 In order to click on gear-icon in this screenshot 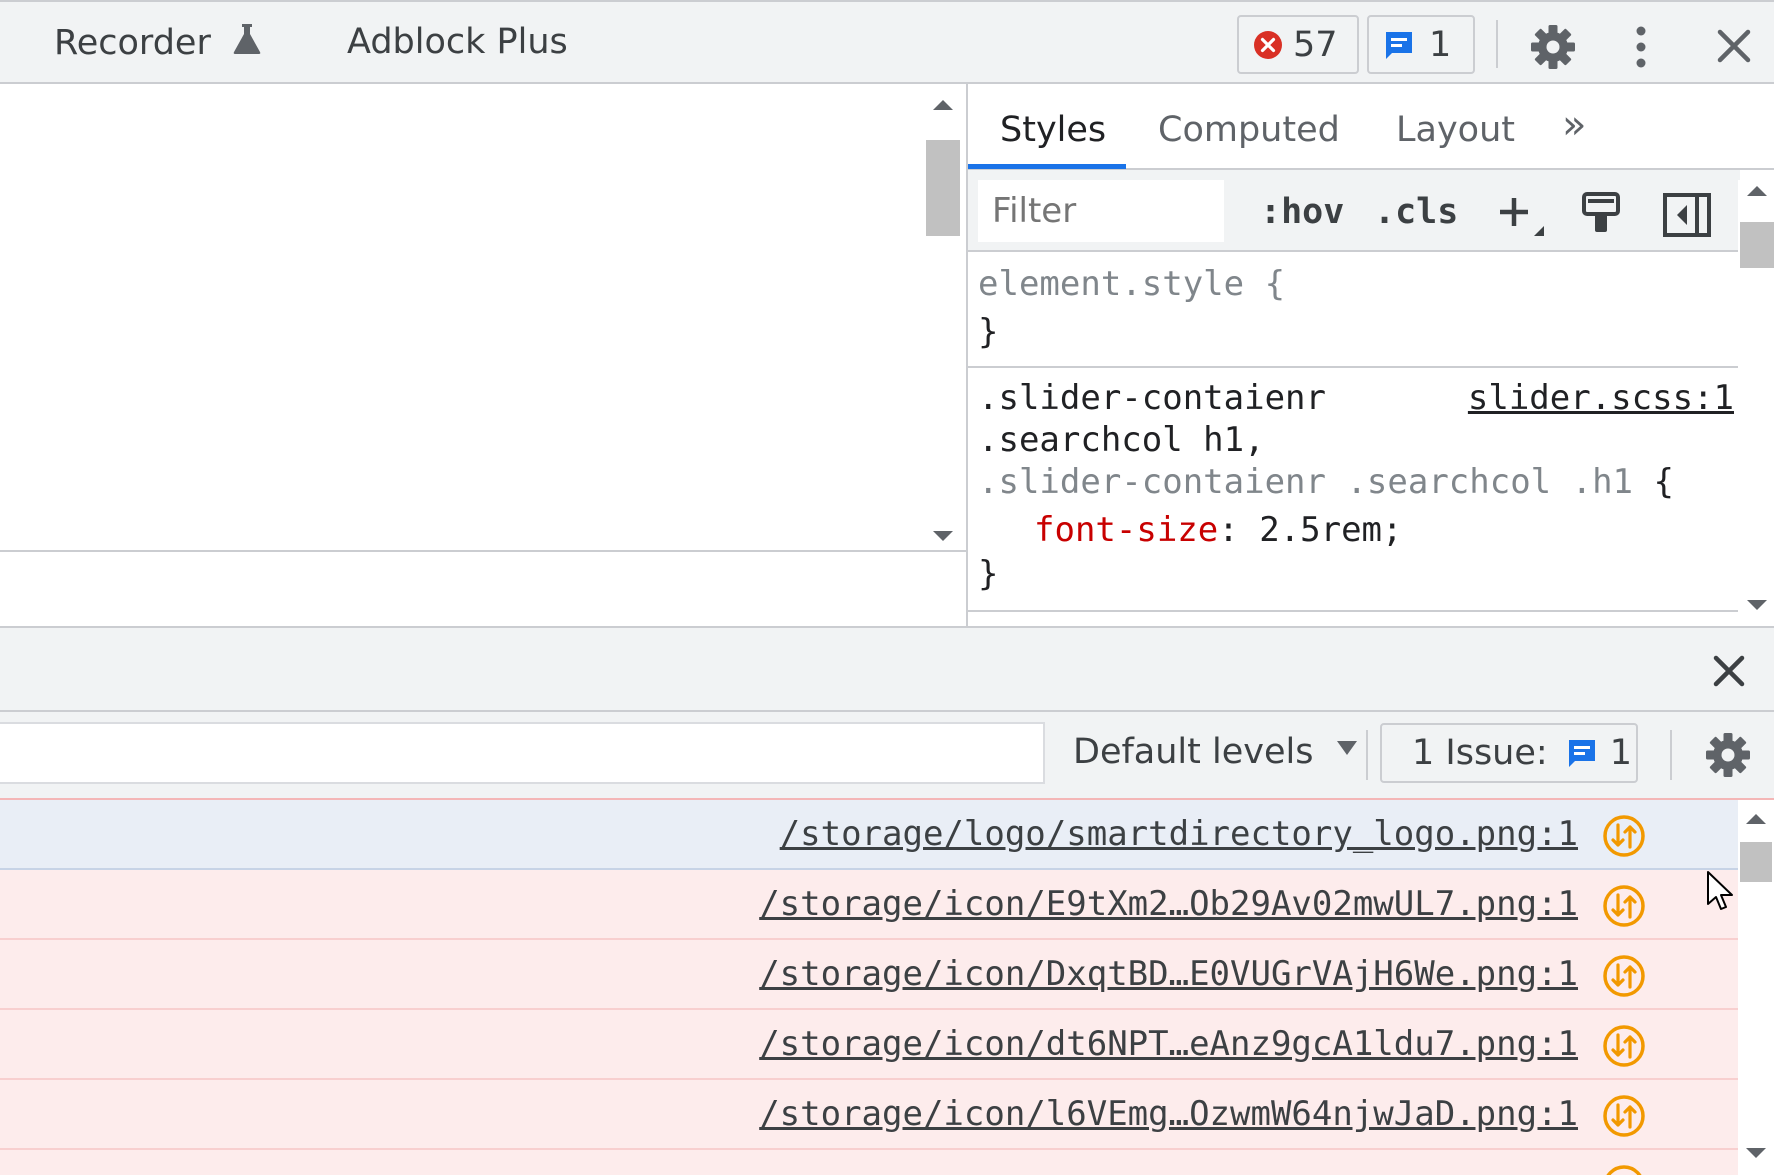, I will do `click(1553, 47)`.